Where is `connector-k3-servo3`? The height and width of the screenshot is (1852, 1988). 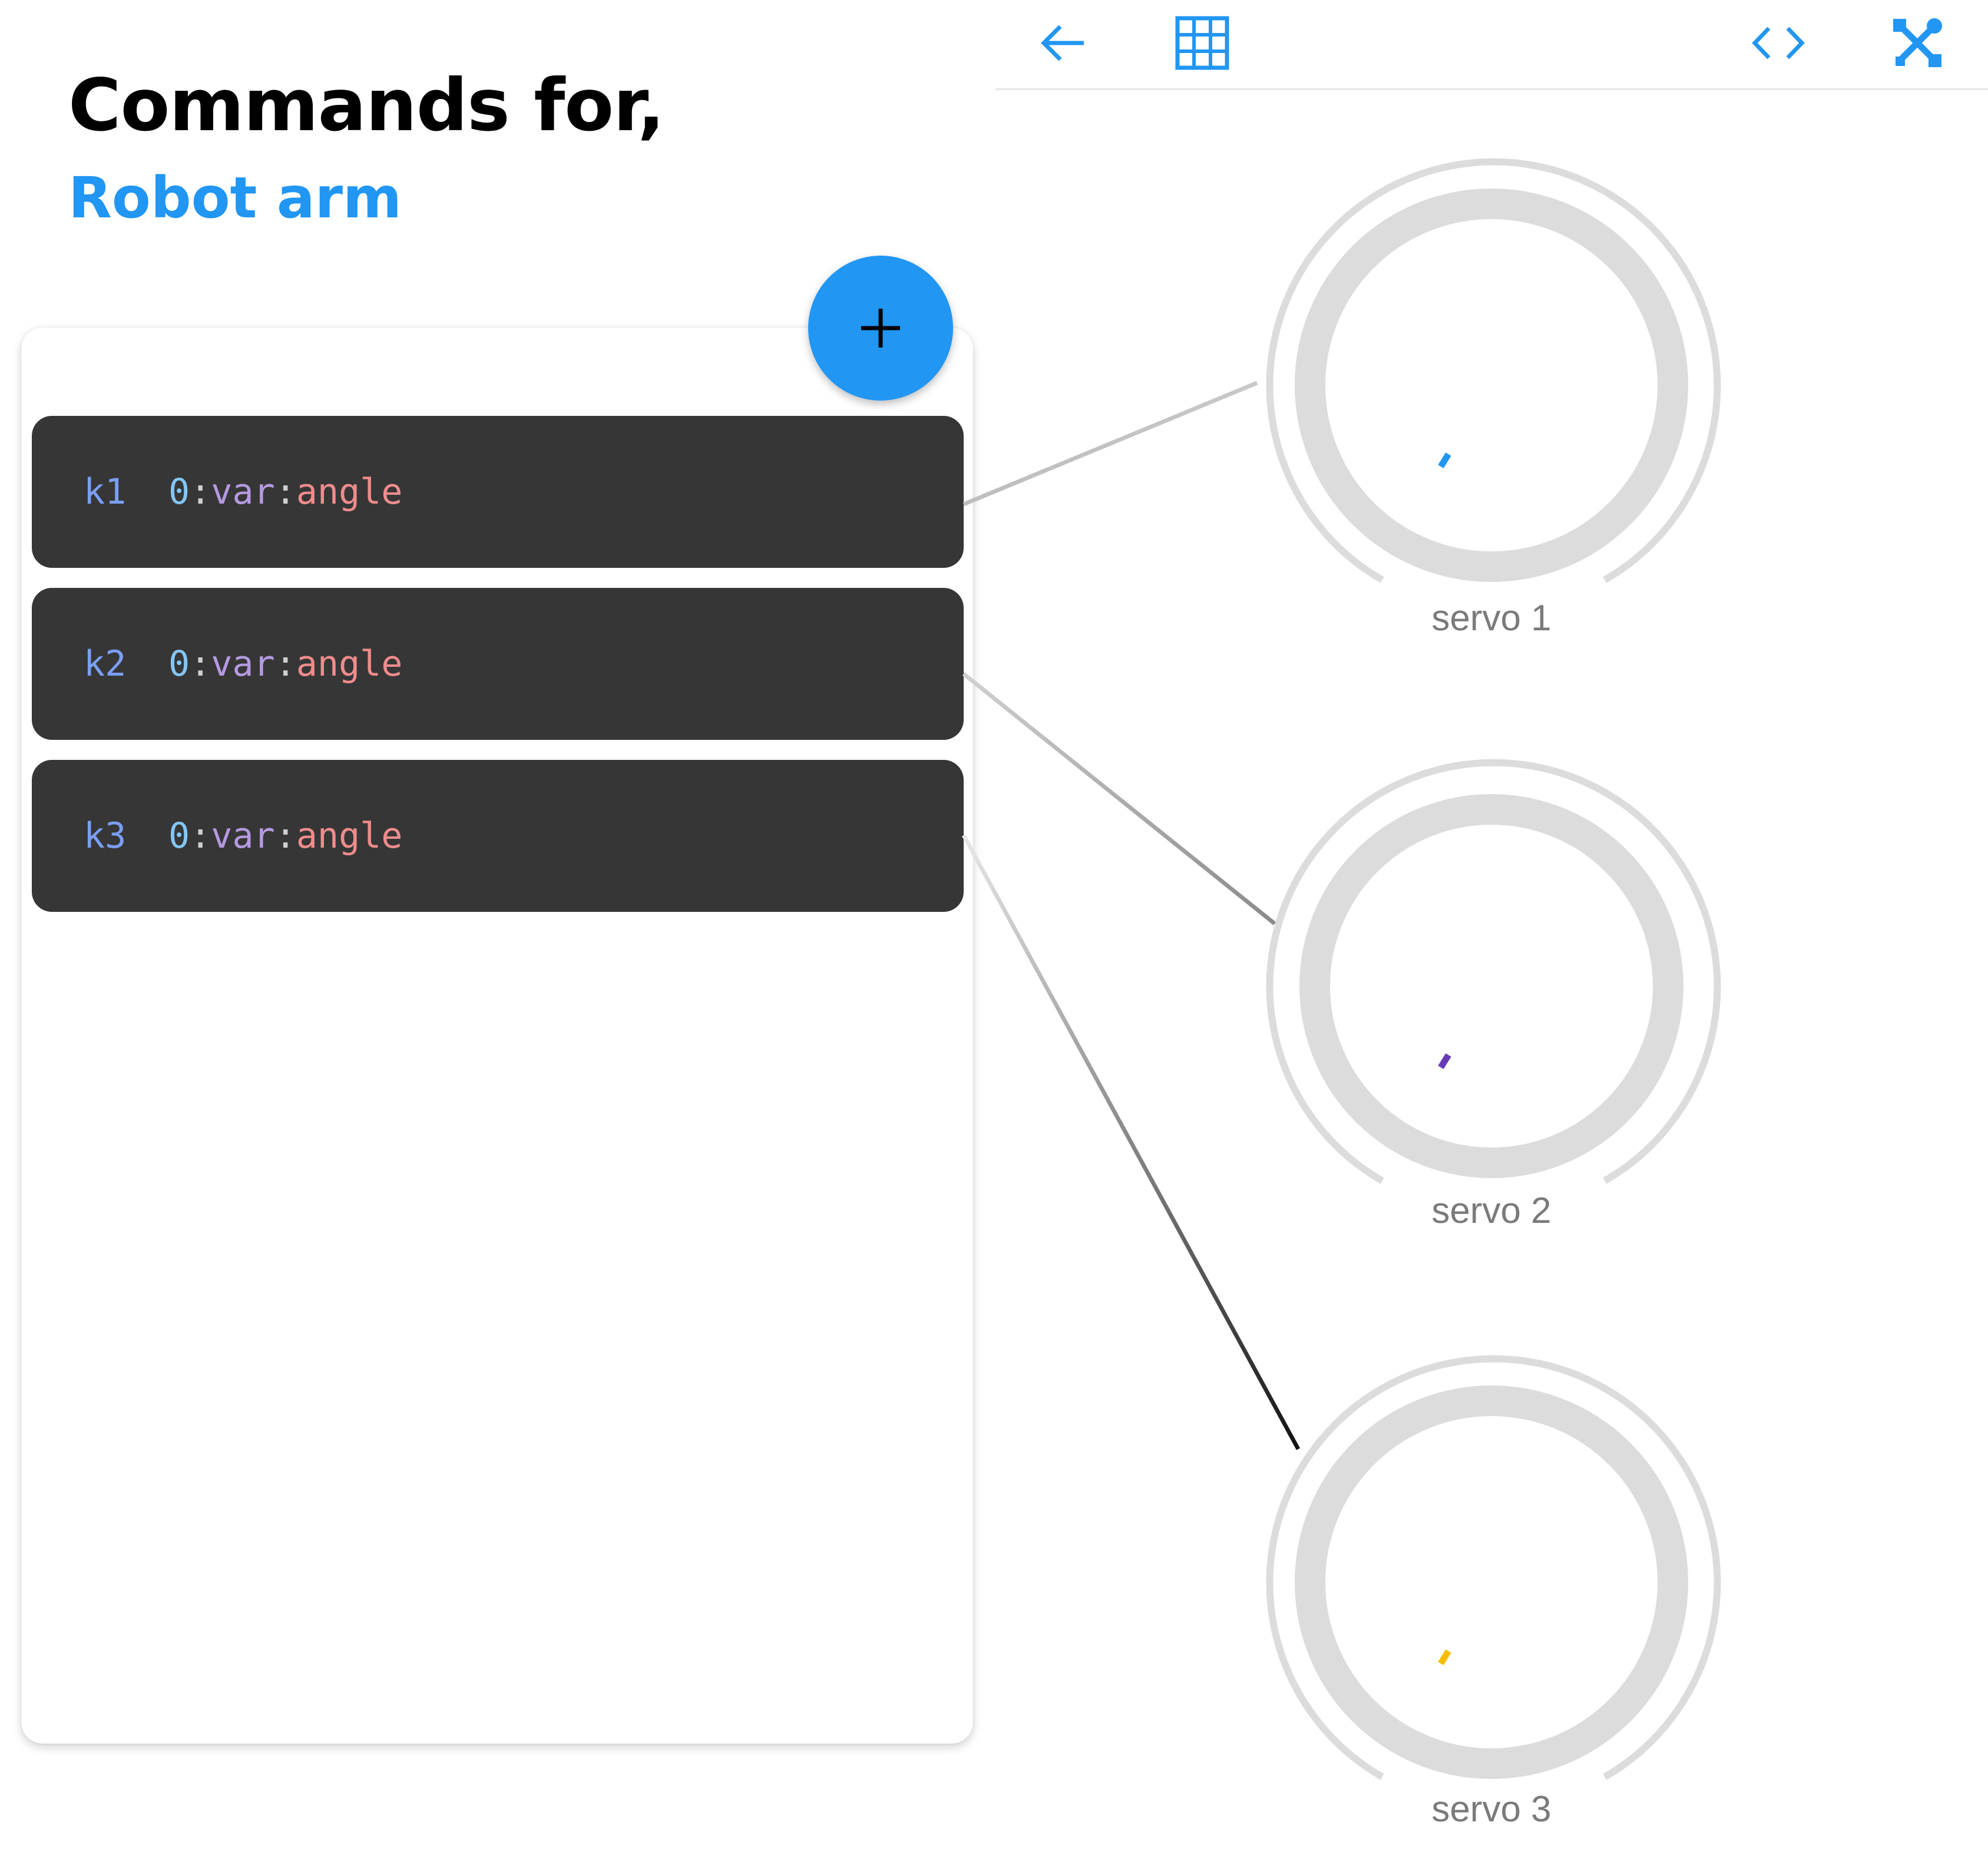
connector-k3-servo3 is located at coordinates (1131, 1142).